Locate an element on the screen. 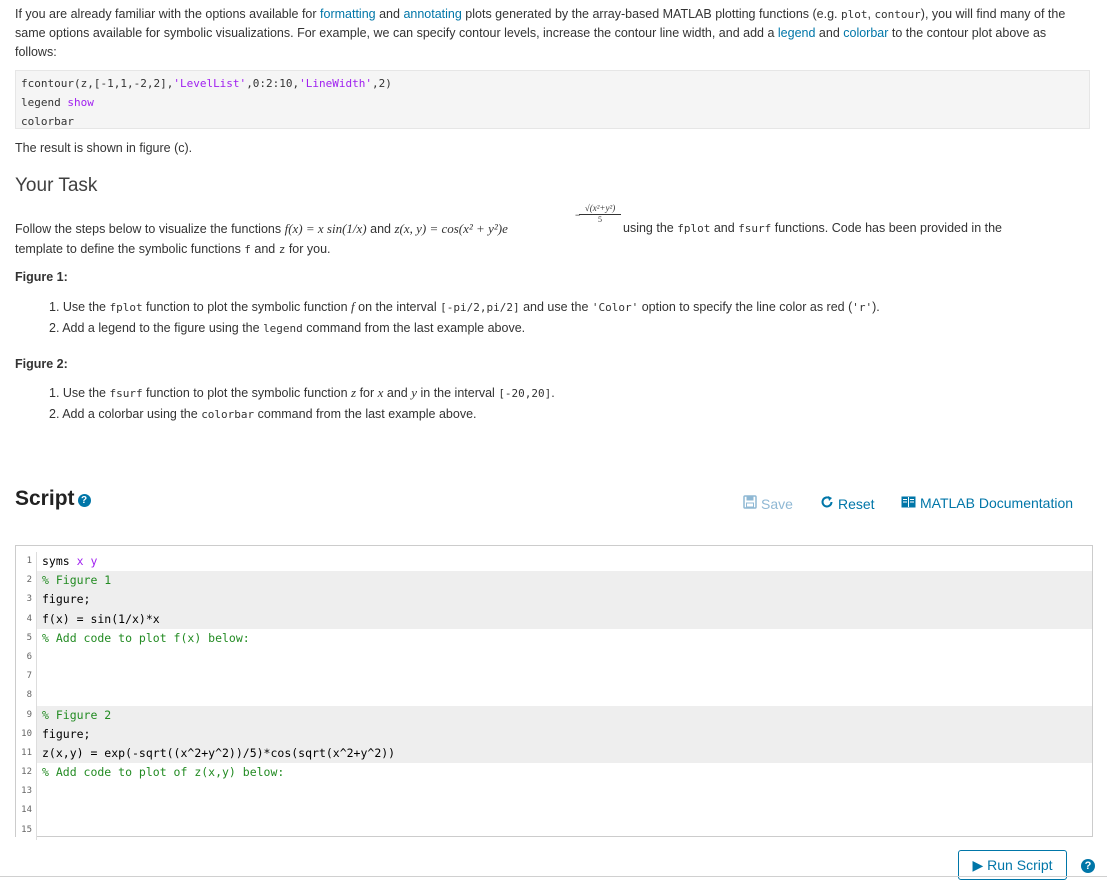  code-line: 9 % Figure 2 is located at coordinates (554, 715).